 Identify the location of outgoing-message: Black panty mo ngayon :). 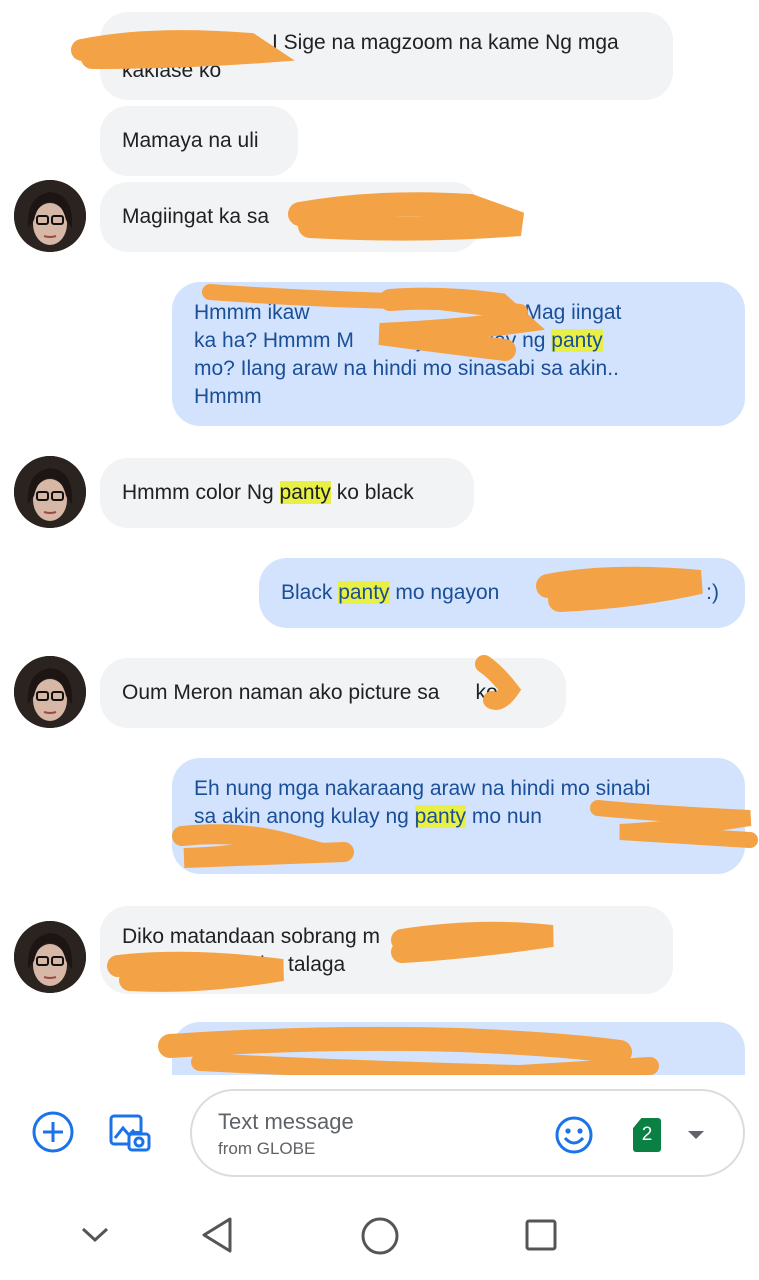
(502, 593).